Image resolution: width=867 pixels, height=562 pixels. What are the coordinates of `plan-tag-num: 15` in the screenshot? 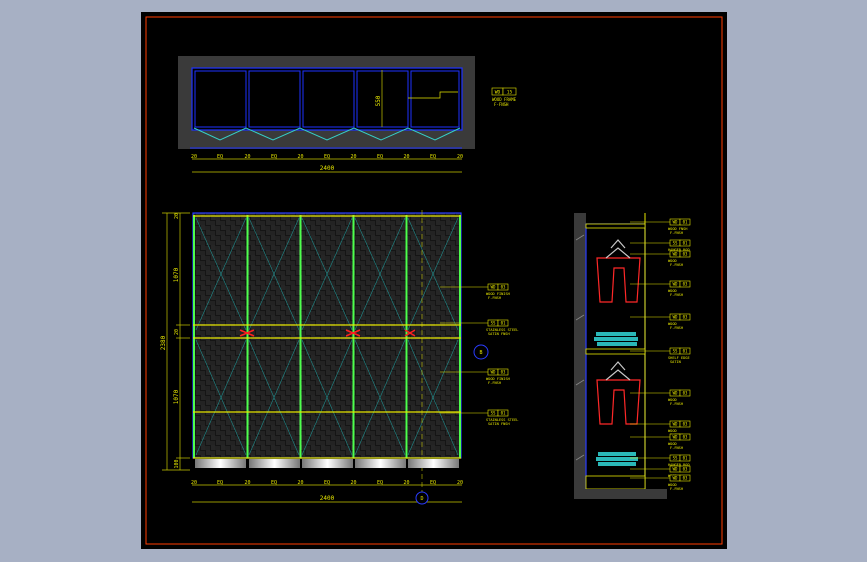 It's located at (510, 93).